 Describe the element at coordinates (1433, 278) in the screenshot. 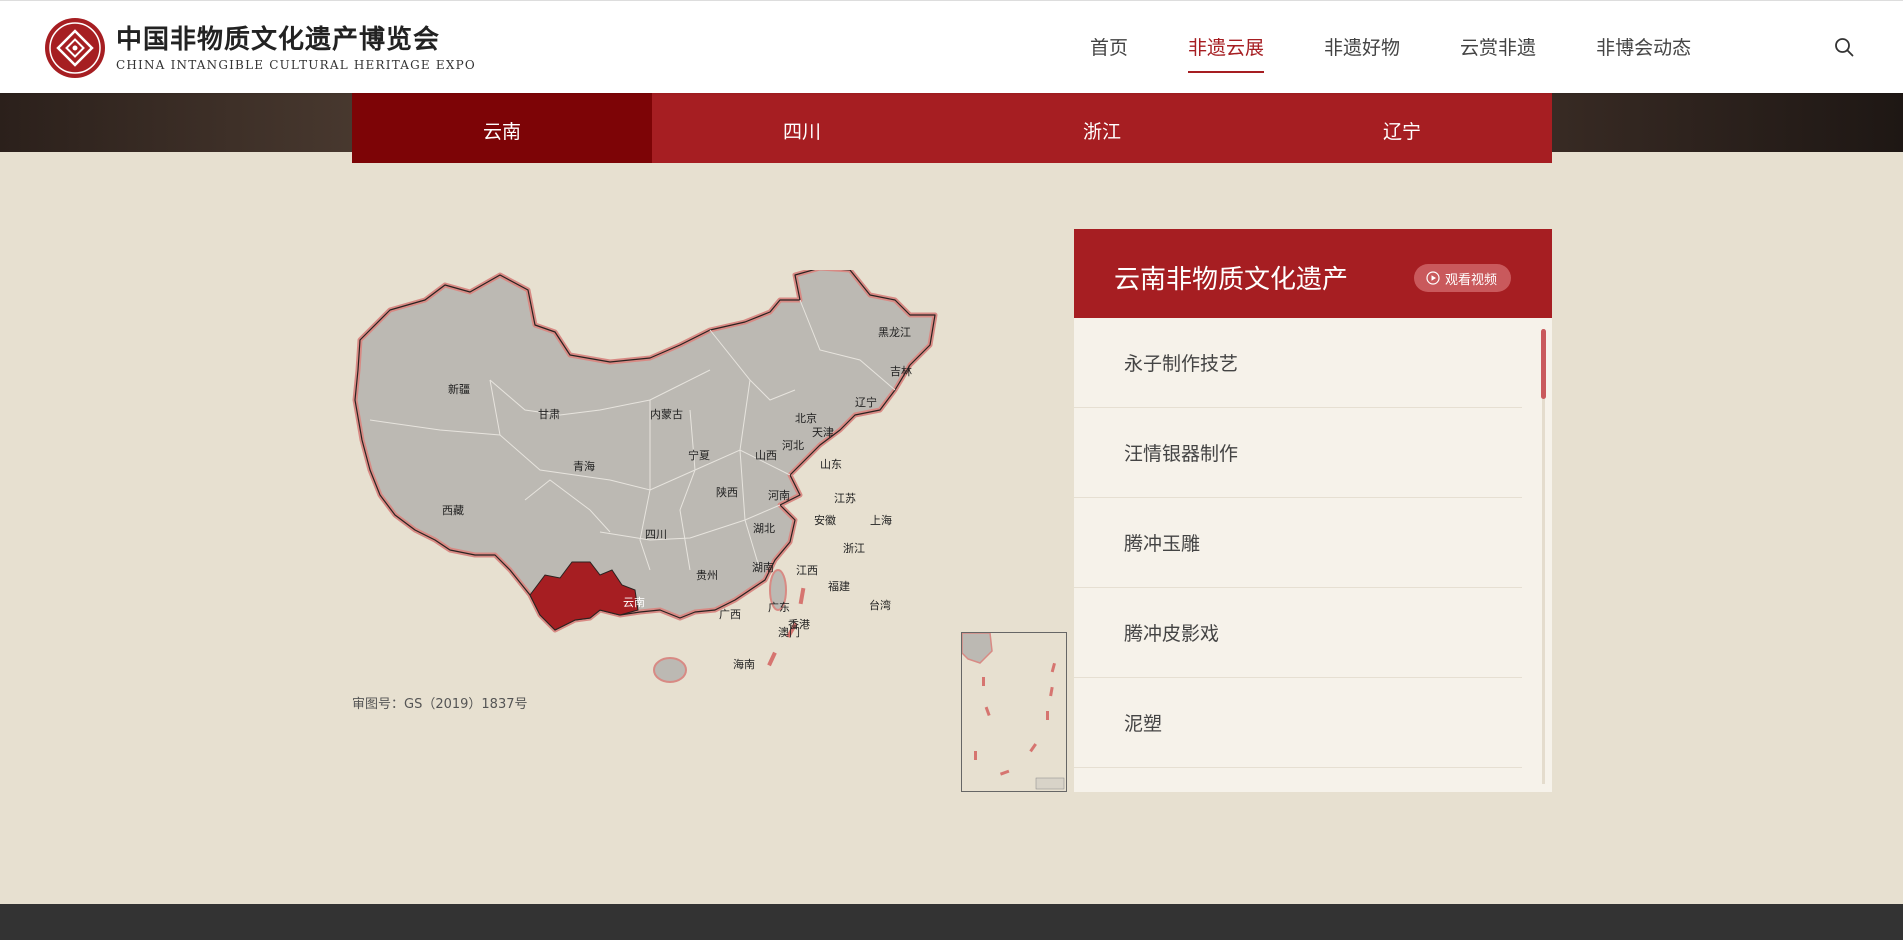

I see `play-icon` at that location.